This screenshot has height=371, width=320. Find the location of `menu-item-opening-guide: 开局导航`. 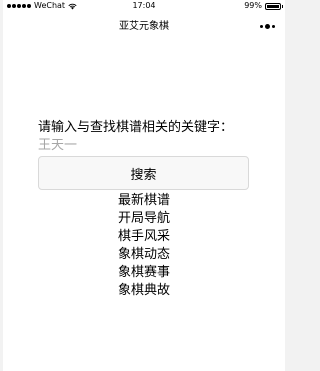

menu-item-opening-guide: 开局导航 is located at coordinates (144, 219).